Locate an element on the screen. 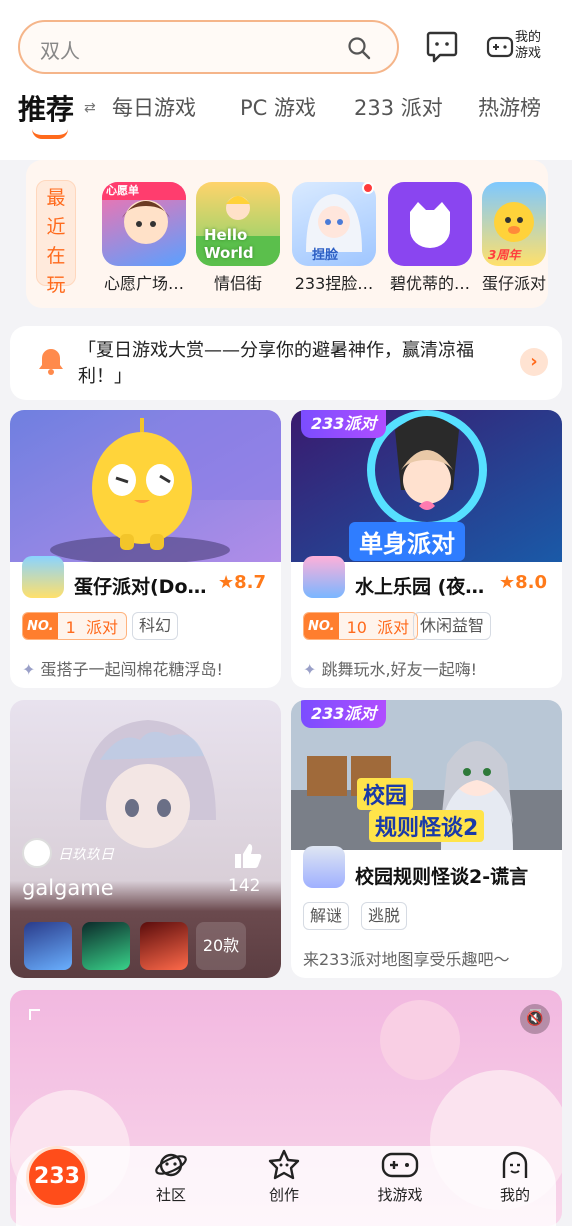 The image size is (572, 1226). nav-label: 创作 is located at coordinates (283, 1195).